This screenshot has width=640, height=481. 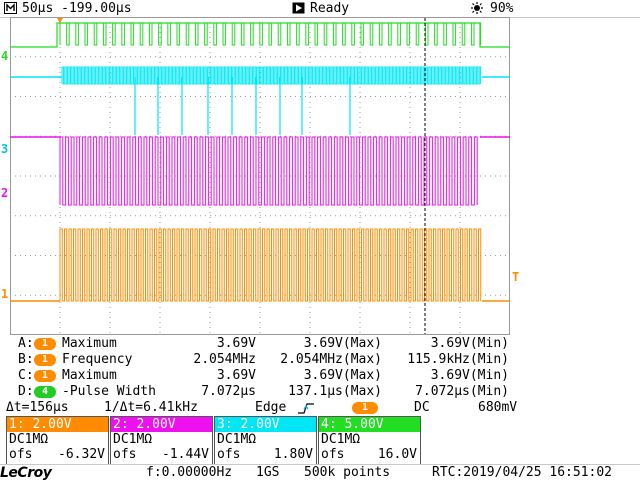 What do you see at coordinates (298, 8) in the screenshot?
I see `play-icon` at bounding box center [298, 8].